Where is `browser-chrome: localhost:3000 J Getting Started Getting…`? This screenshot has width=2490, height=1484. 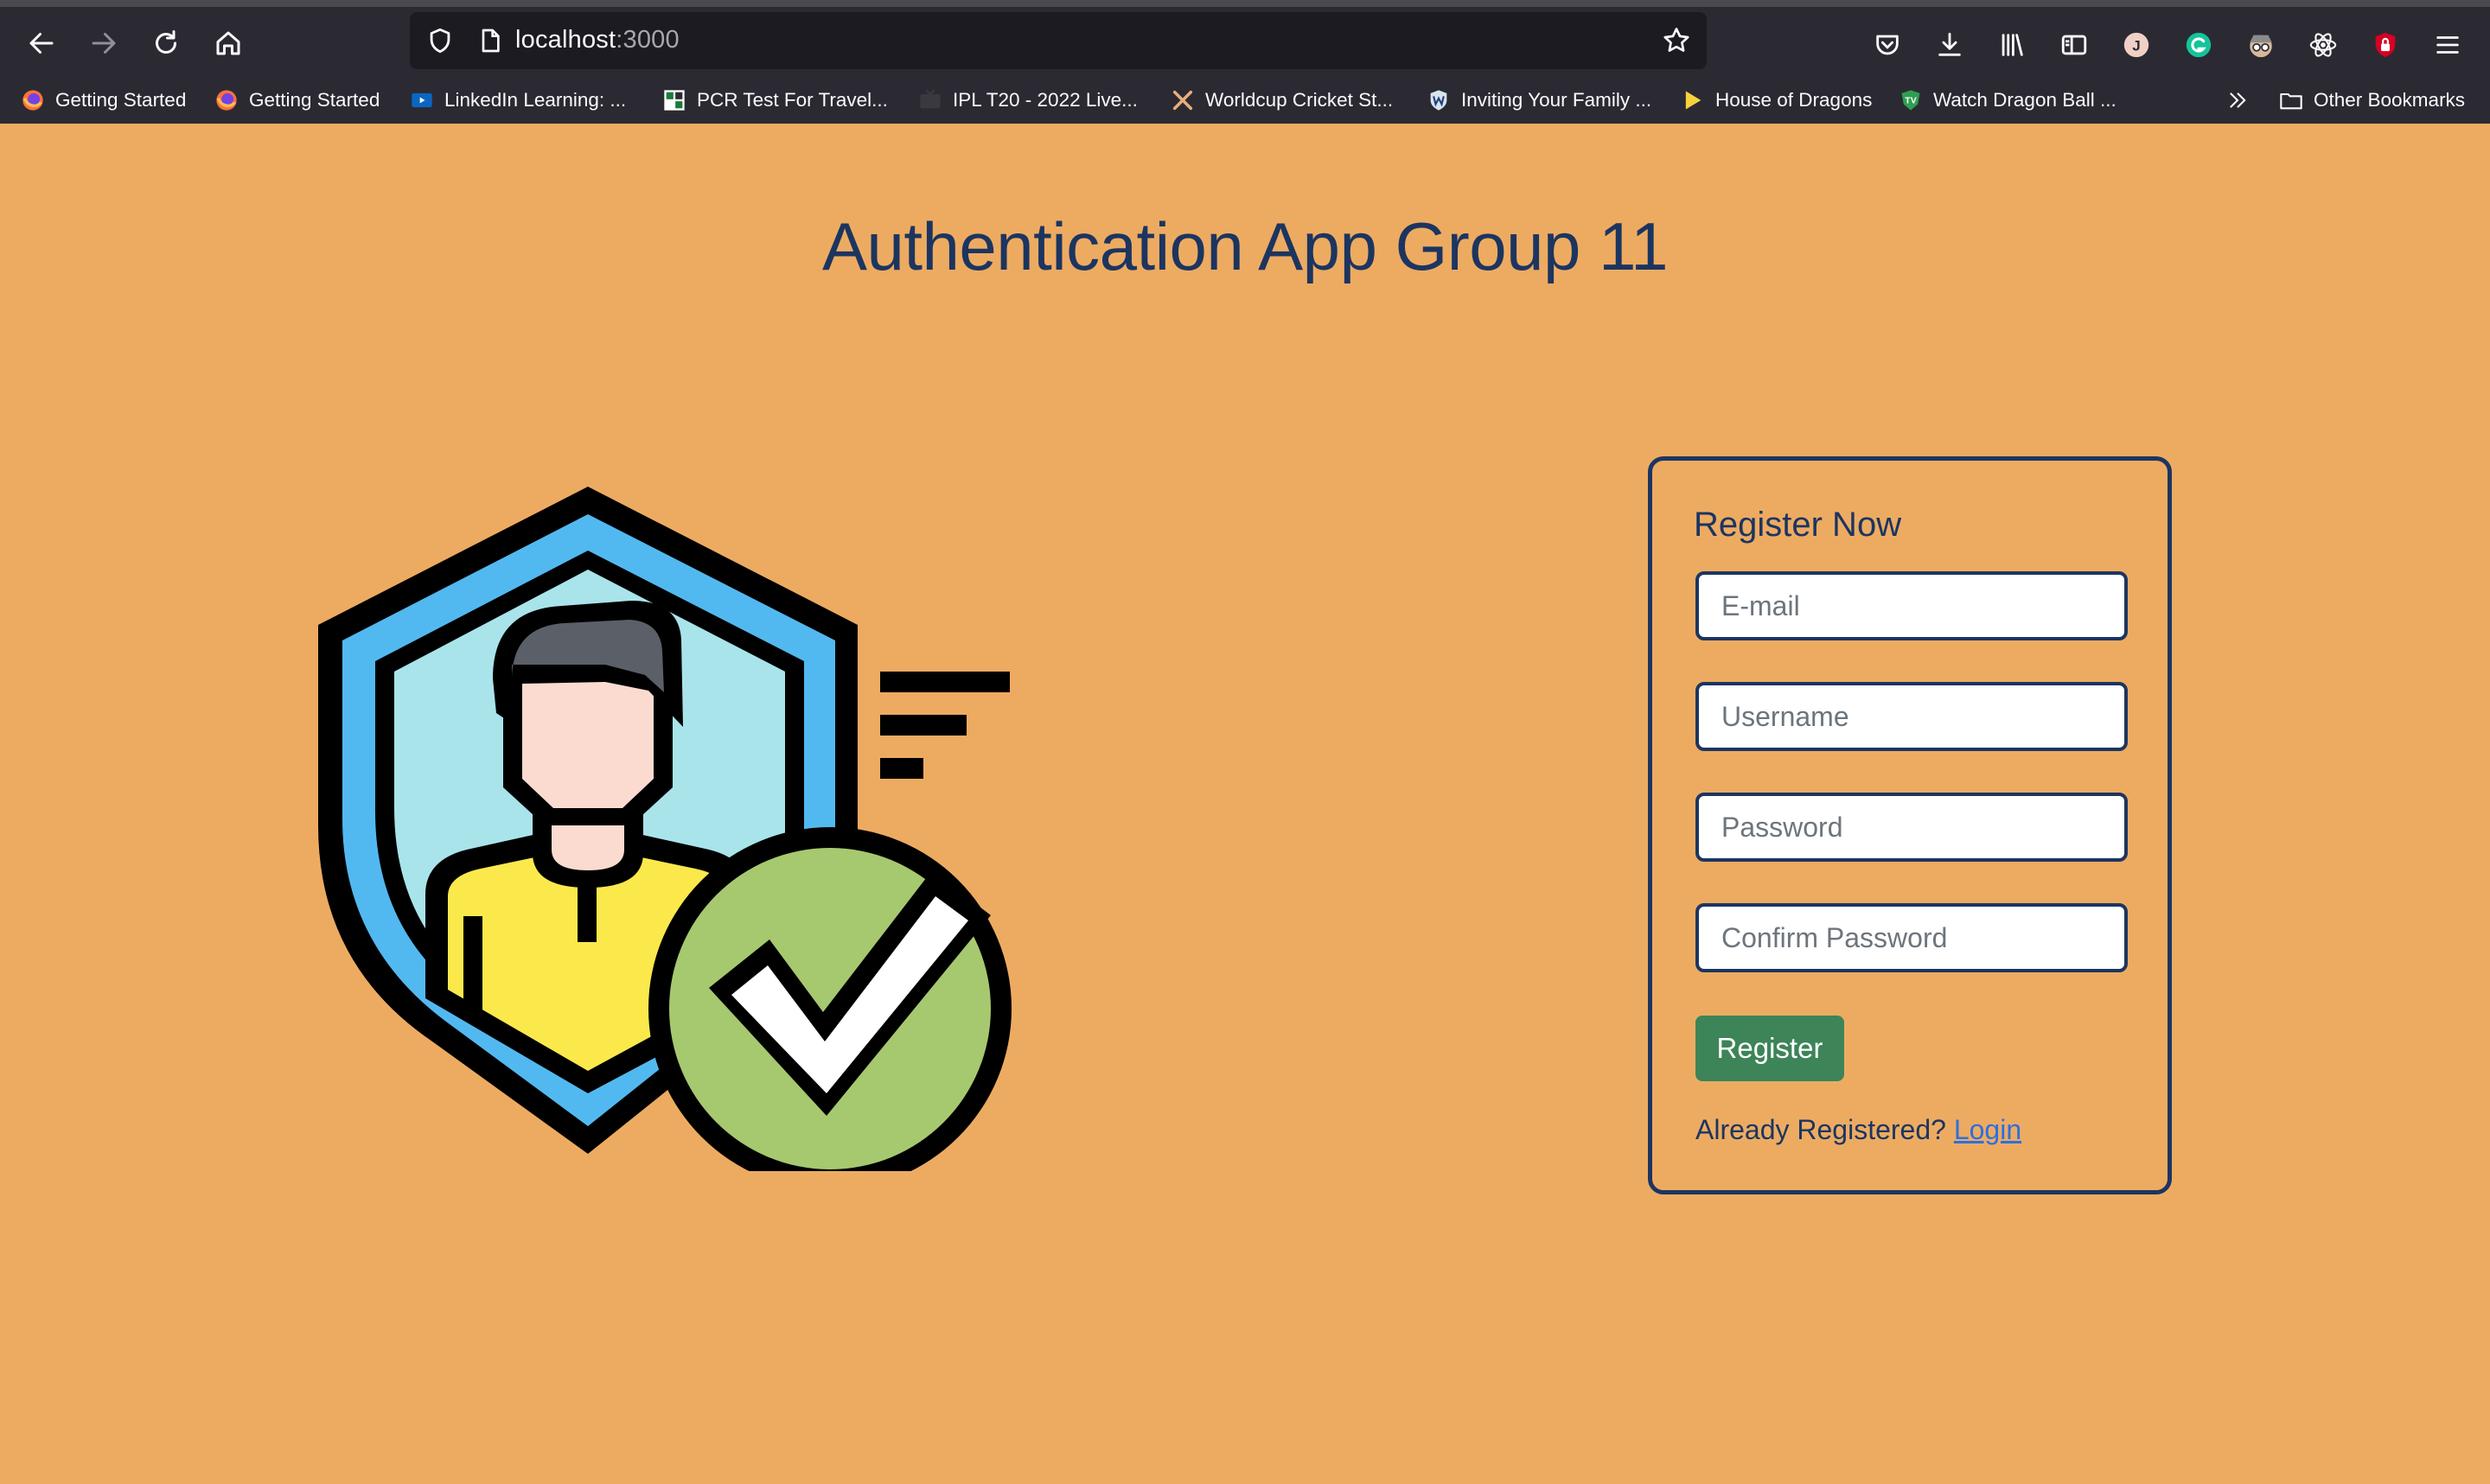 browser-chrome: localhost:3000 J Getting Started Getting… is located at coordinates (1245, 62).